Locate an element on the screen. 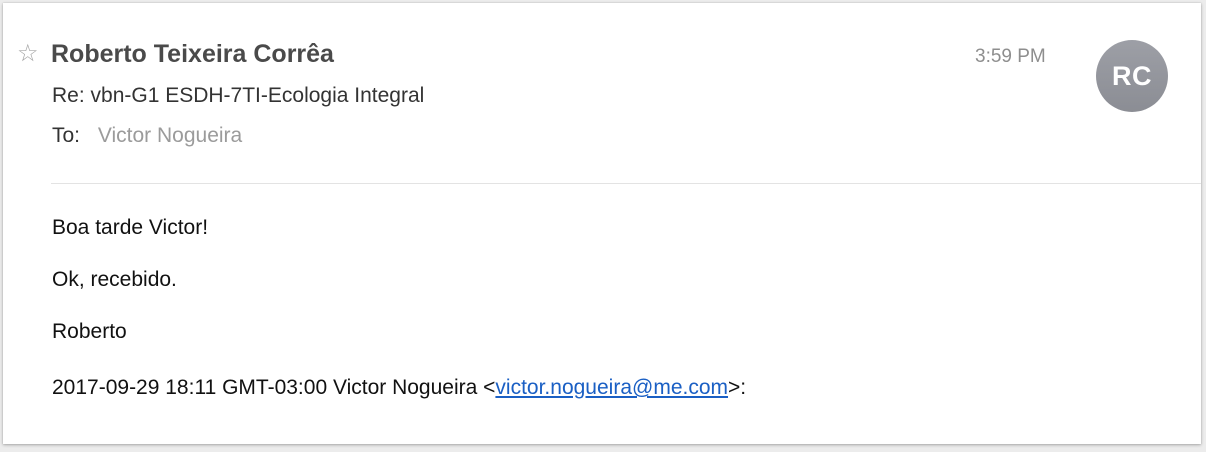 The height and width of the screenshot is (452, 1206). sender-avatar: RC is located at coordinates (1132, 76).